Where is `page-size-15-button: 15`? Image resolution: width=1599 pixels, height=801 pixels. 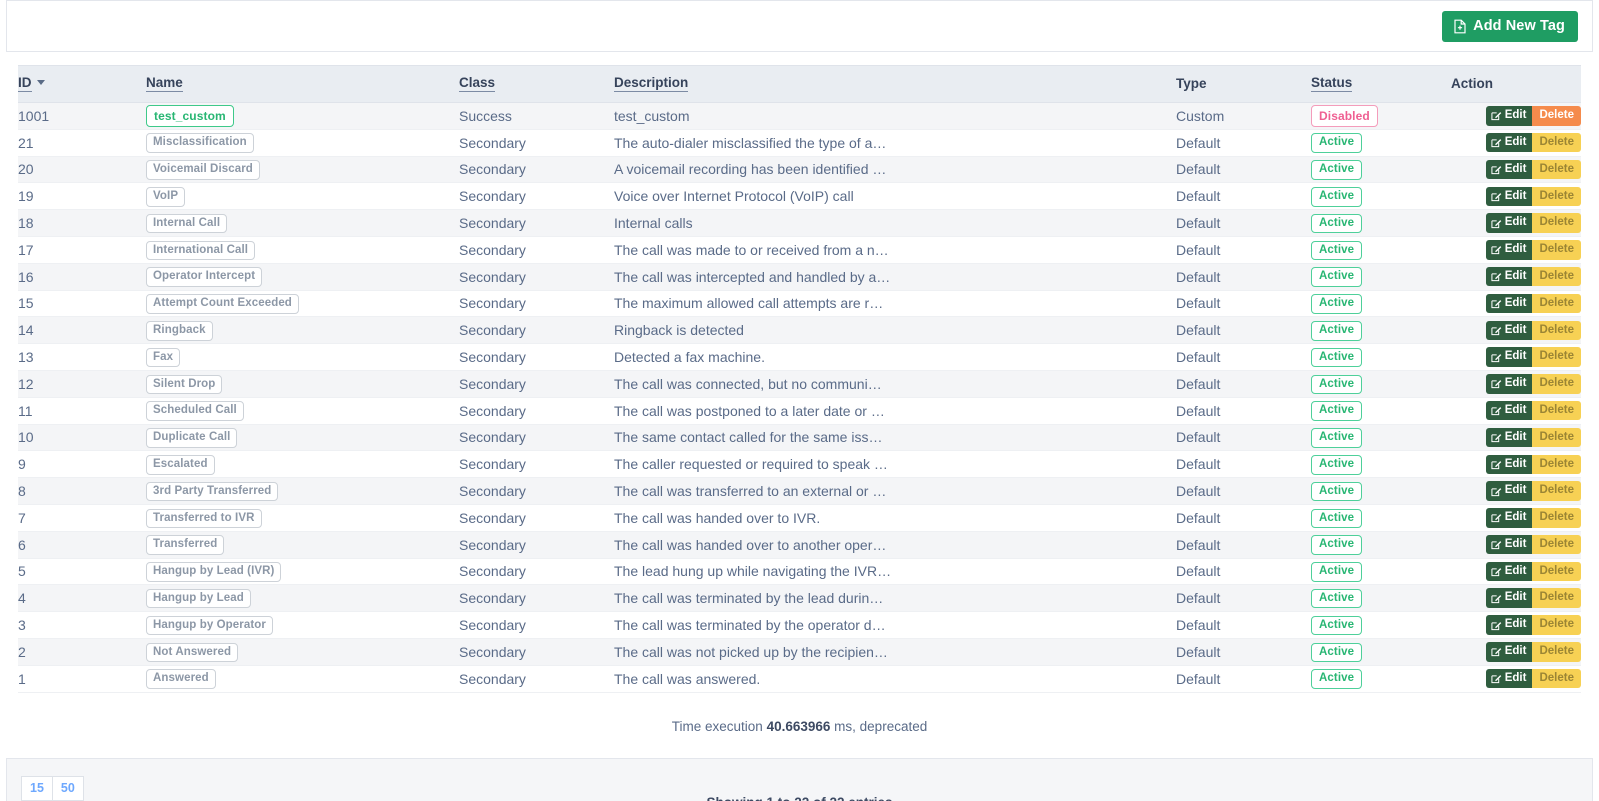 page-size-15-button: 15 is located at coordinates (37, 788).